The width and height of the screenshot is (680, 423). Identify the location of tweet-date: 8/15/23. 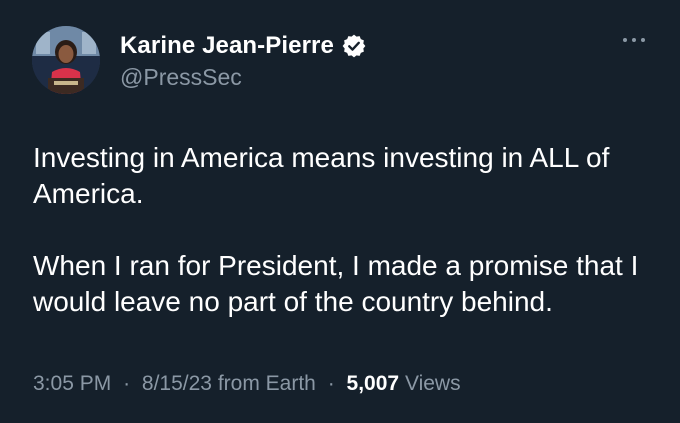
(177, 383).